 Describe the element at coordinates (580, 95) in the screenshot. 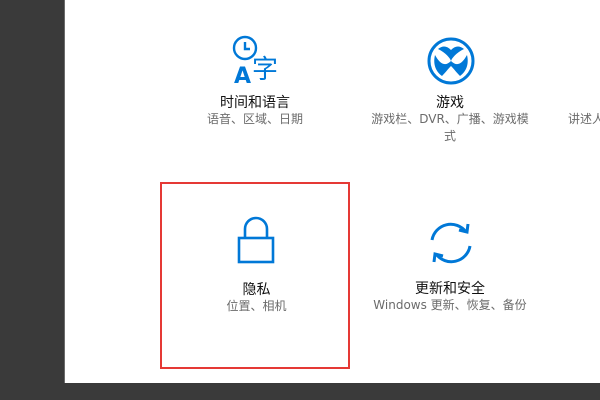

I see `settings-tile-ease-of-access: 讲述人` at that location.